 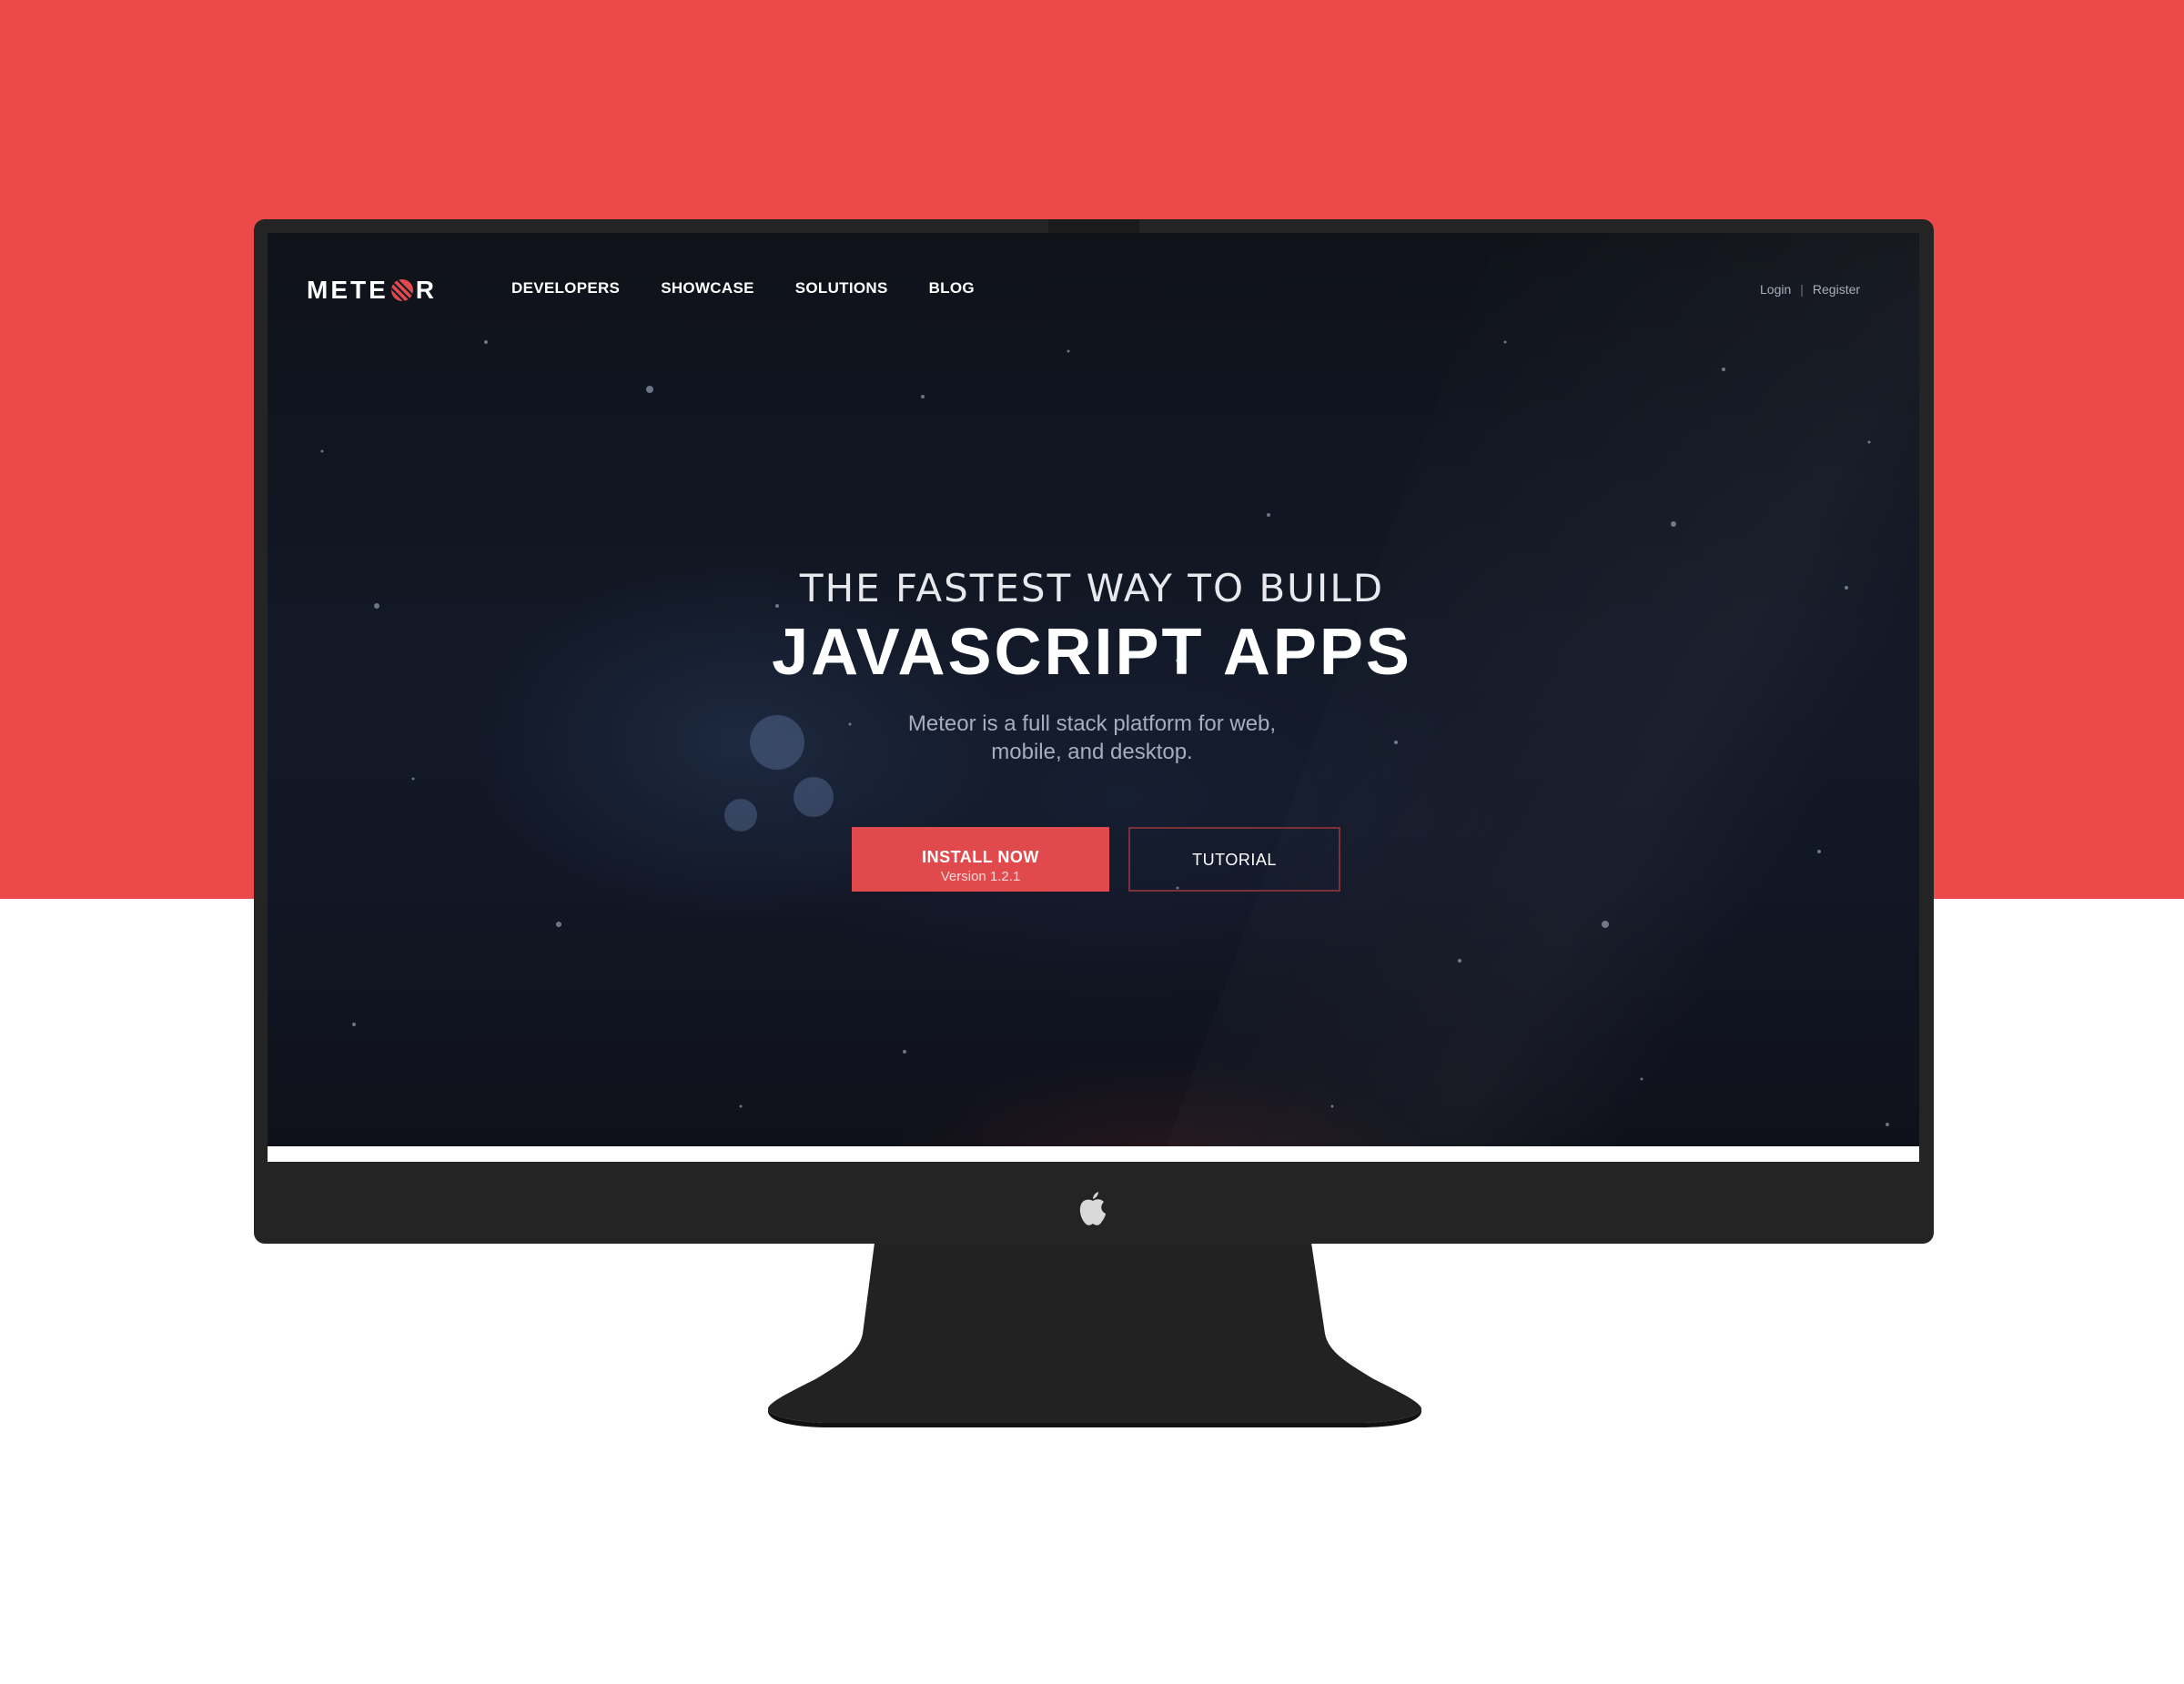 What do you see at coordinates (402, 290) in the screenshot?
I see `meteor-streak-icon` at bounding box center [402, 290].